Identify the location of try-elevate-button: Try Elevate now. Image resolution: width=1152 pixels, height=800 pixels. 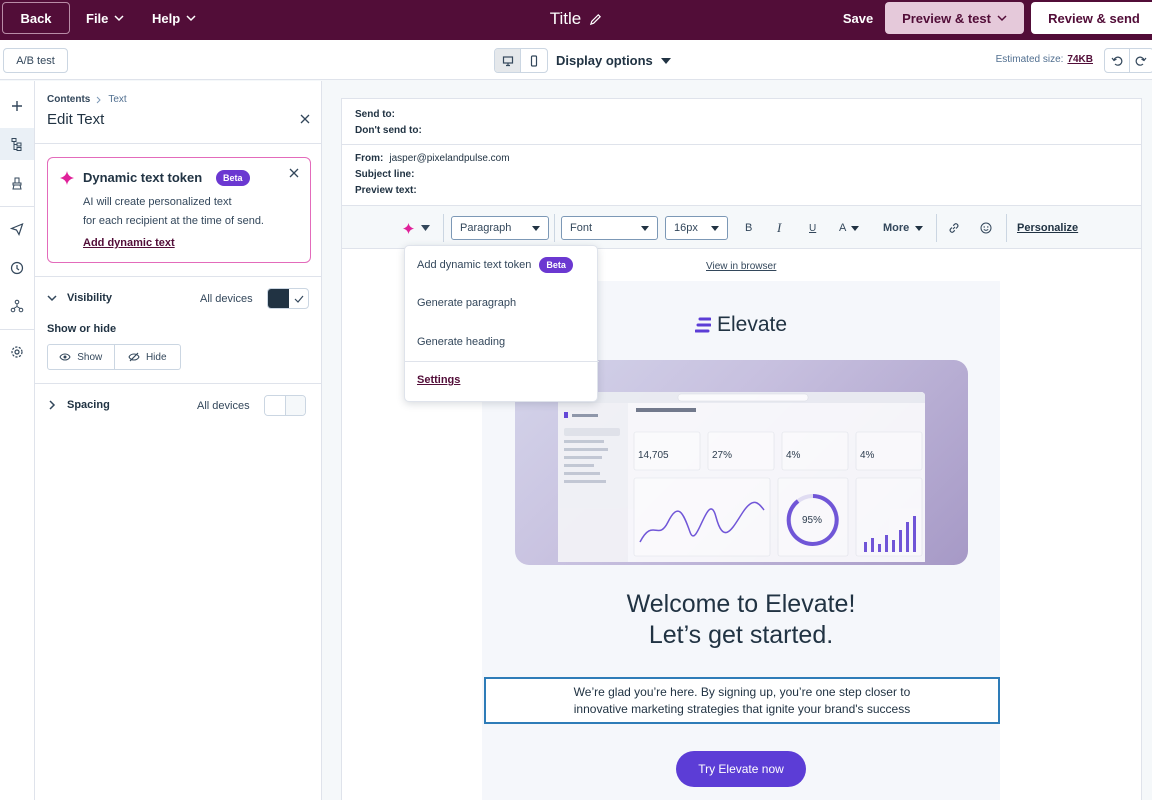
(741, 769).